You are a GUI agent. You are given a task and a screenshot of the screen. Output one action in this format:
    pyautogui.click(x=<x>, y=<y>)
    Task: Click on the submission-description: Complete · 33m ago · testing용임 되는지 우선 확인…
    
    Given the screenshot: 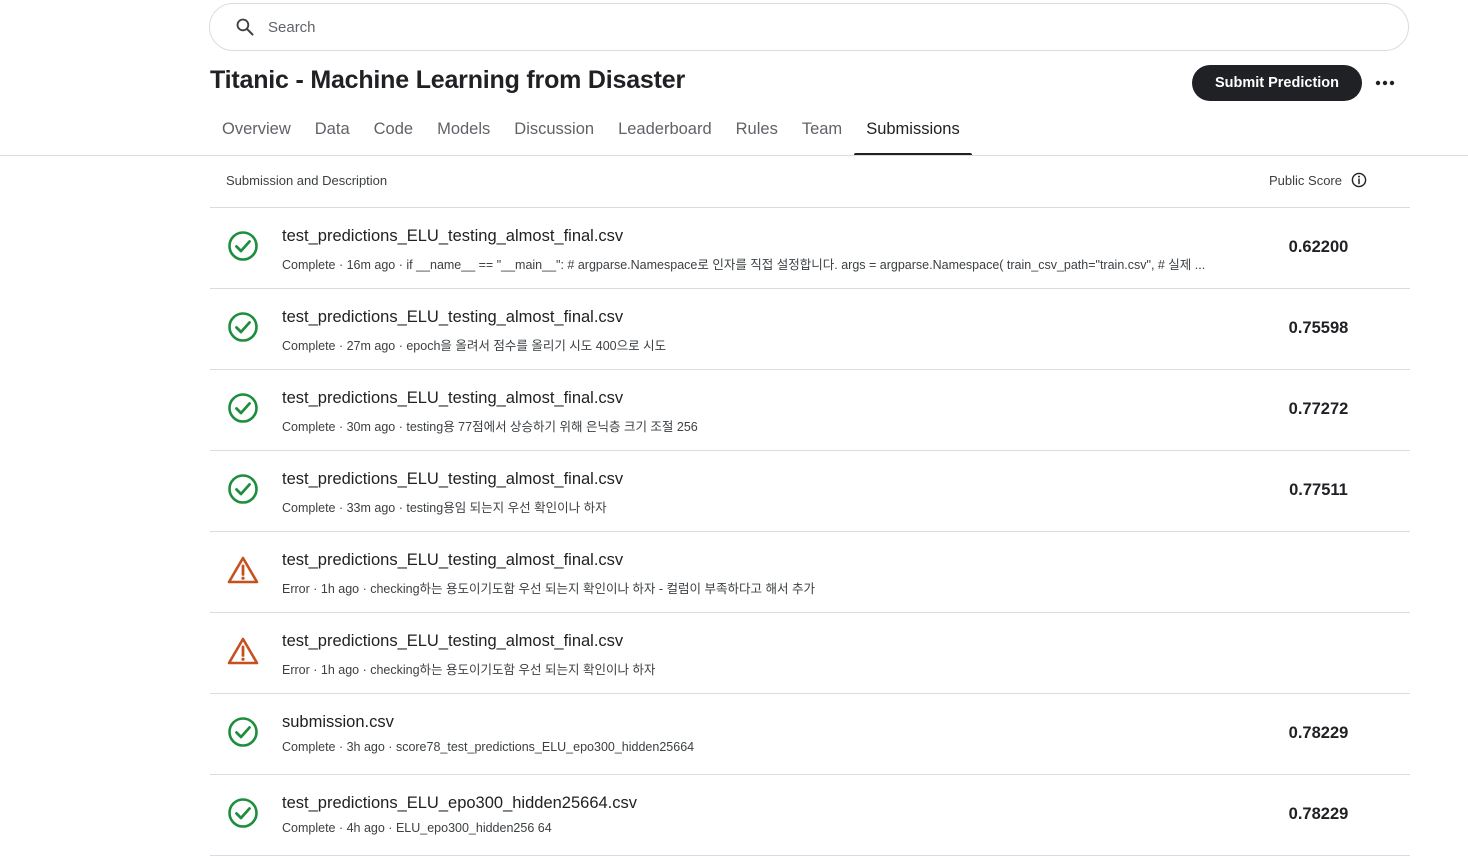 What is the action you would take?
    pyautogui.click(x=444, y=508)
    